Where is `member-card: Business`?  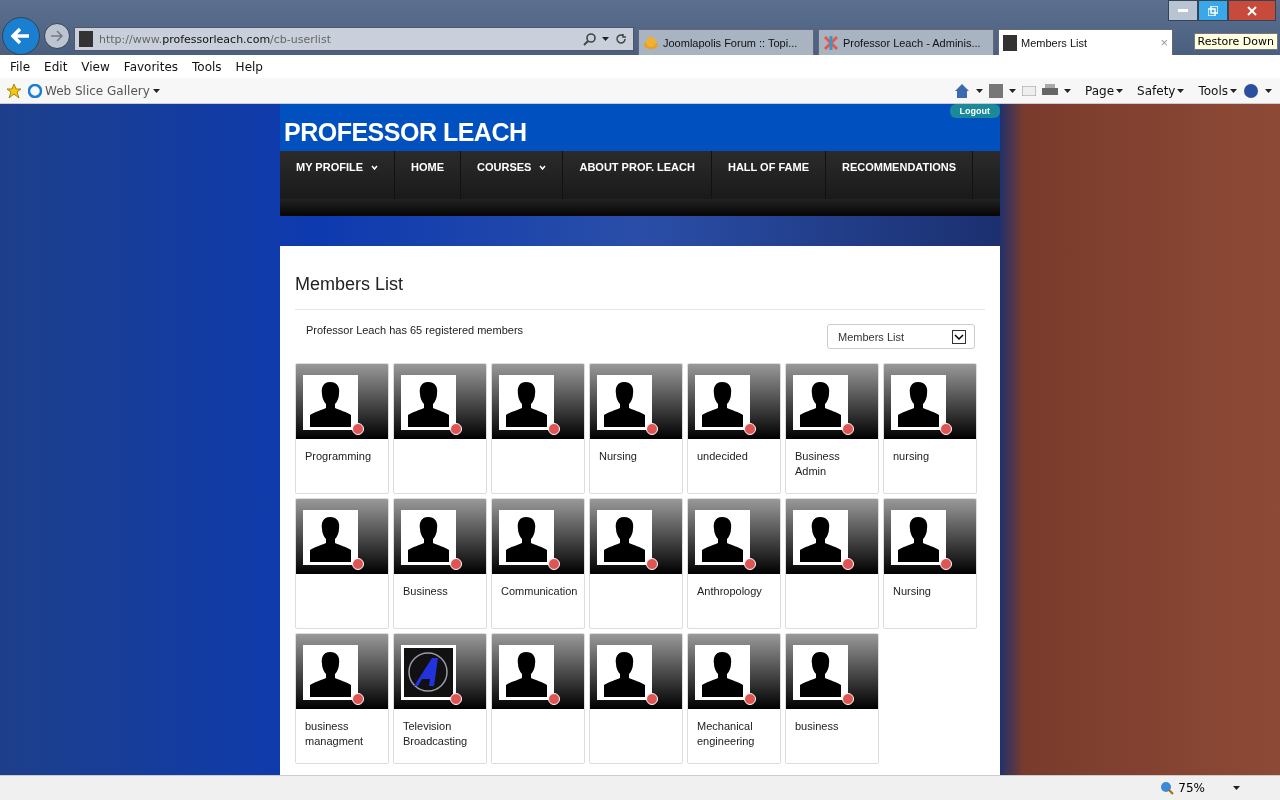 member-card: Business is located at coordinates (440, 563).